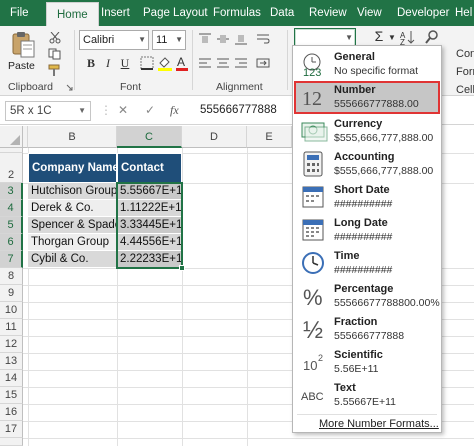  What do you see at coordinates (72, 208) in the screenshot?
I see `company-cell: Derek & Co.` at bounding box center [72, 208].